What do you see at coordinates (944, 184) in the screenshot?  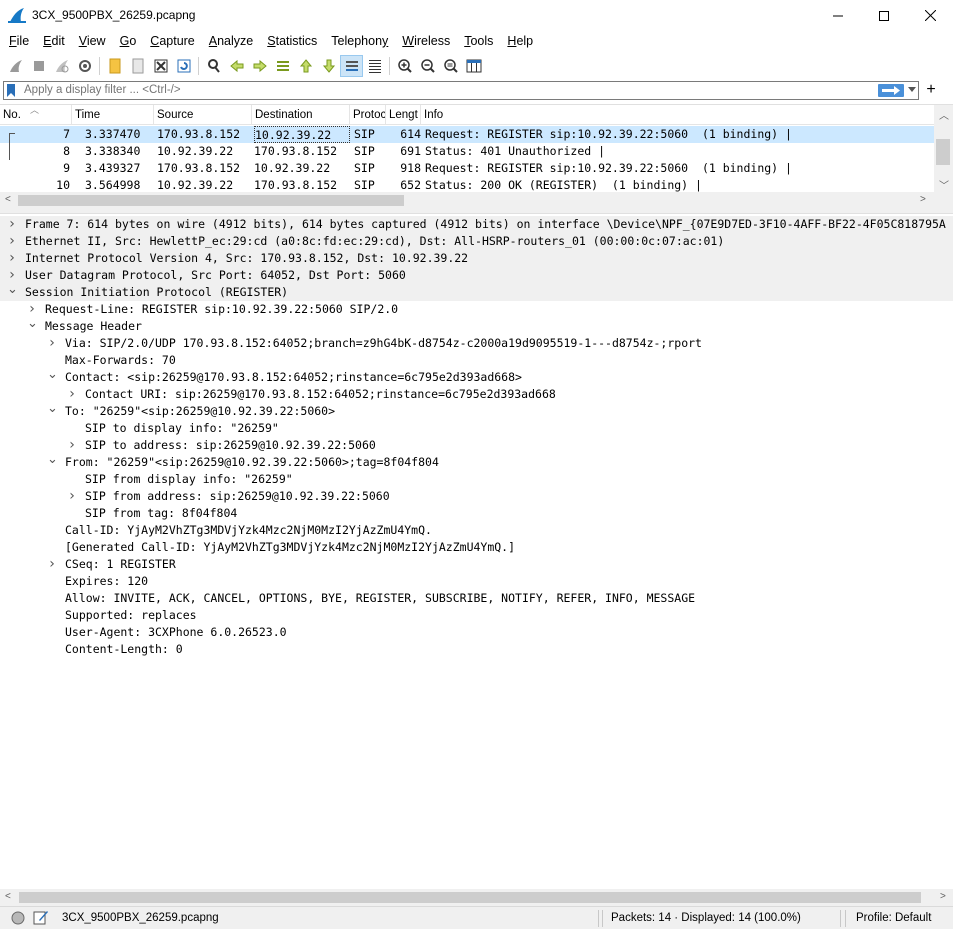 I see `scroll-down-icon: ﹀` at bounding box center [944, 184].